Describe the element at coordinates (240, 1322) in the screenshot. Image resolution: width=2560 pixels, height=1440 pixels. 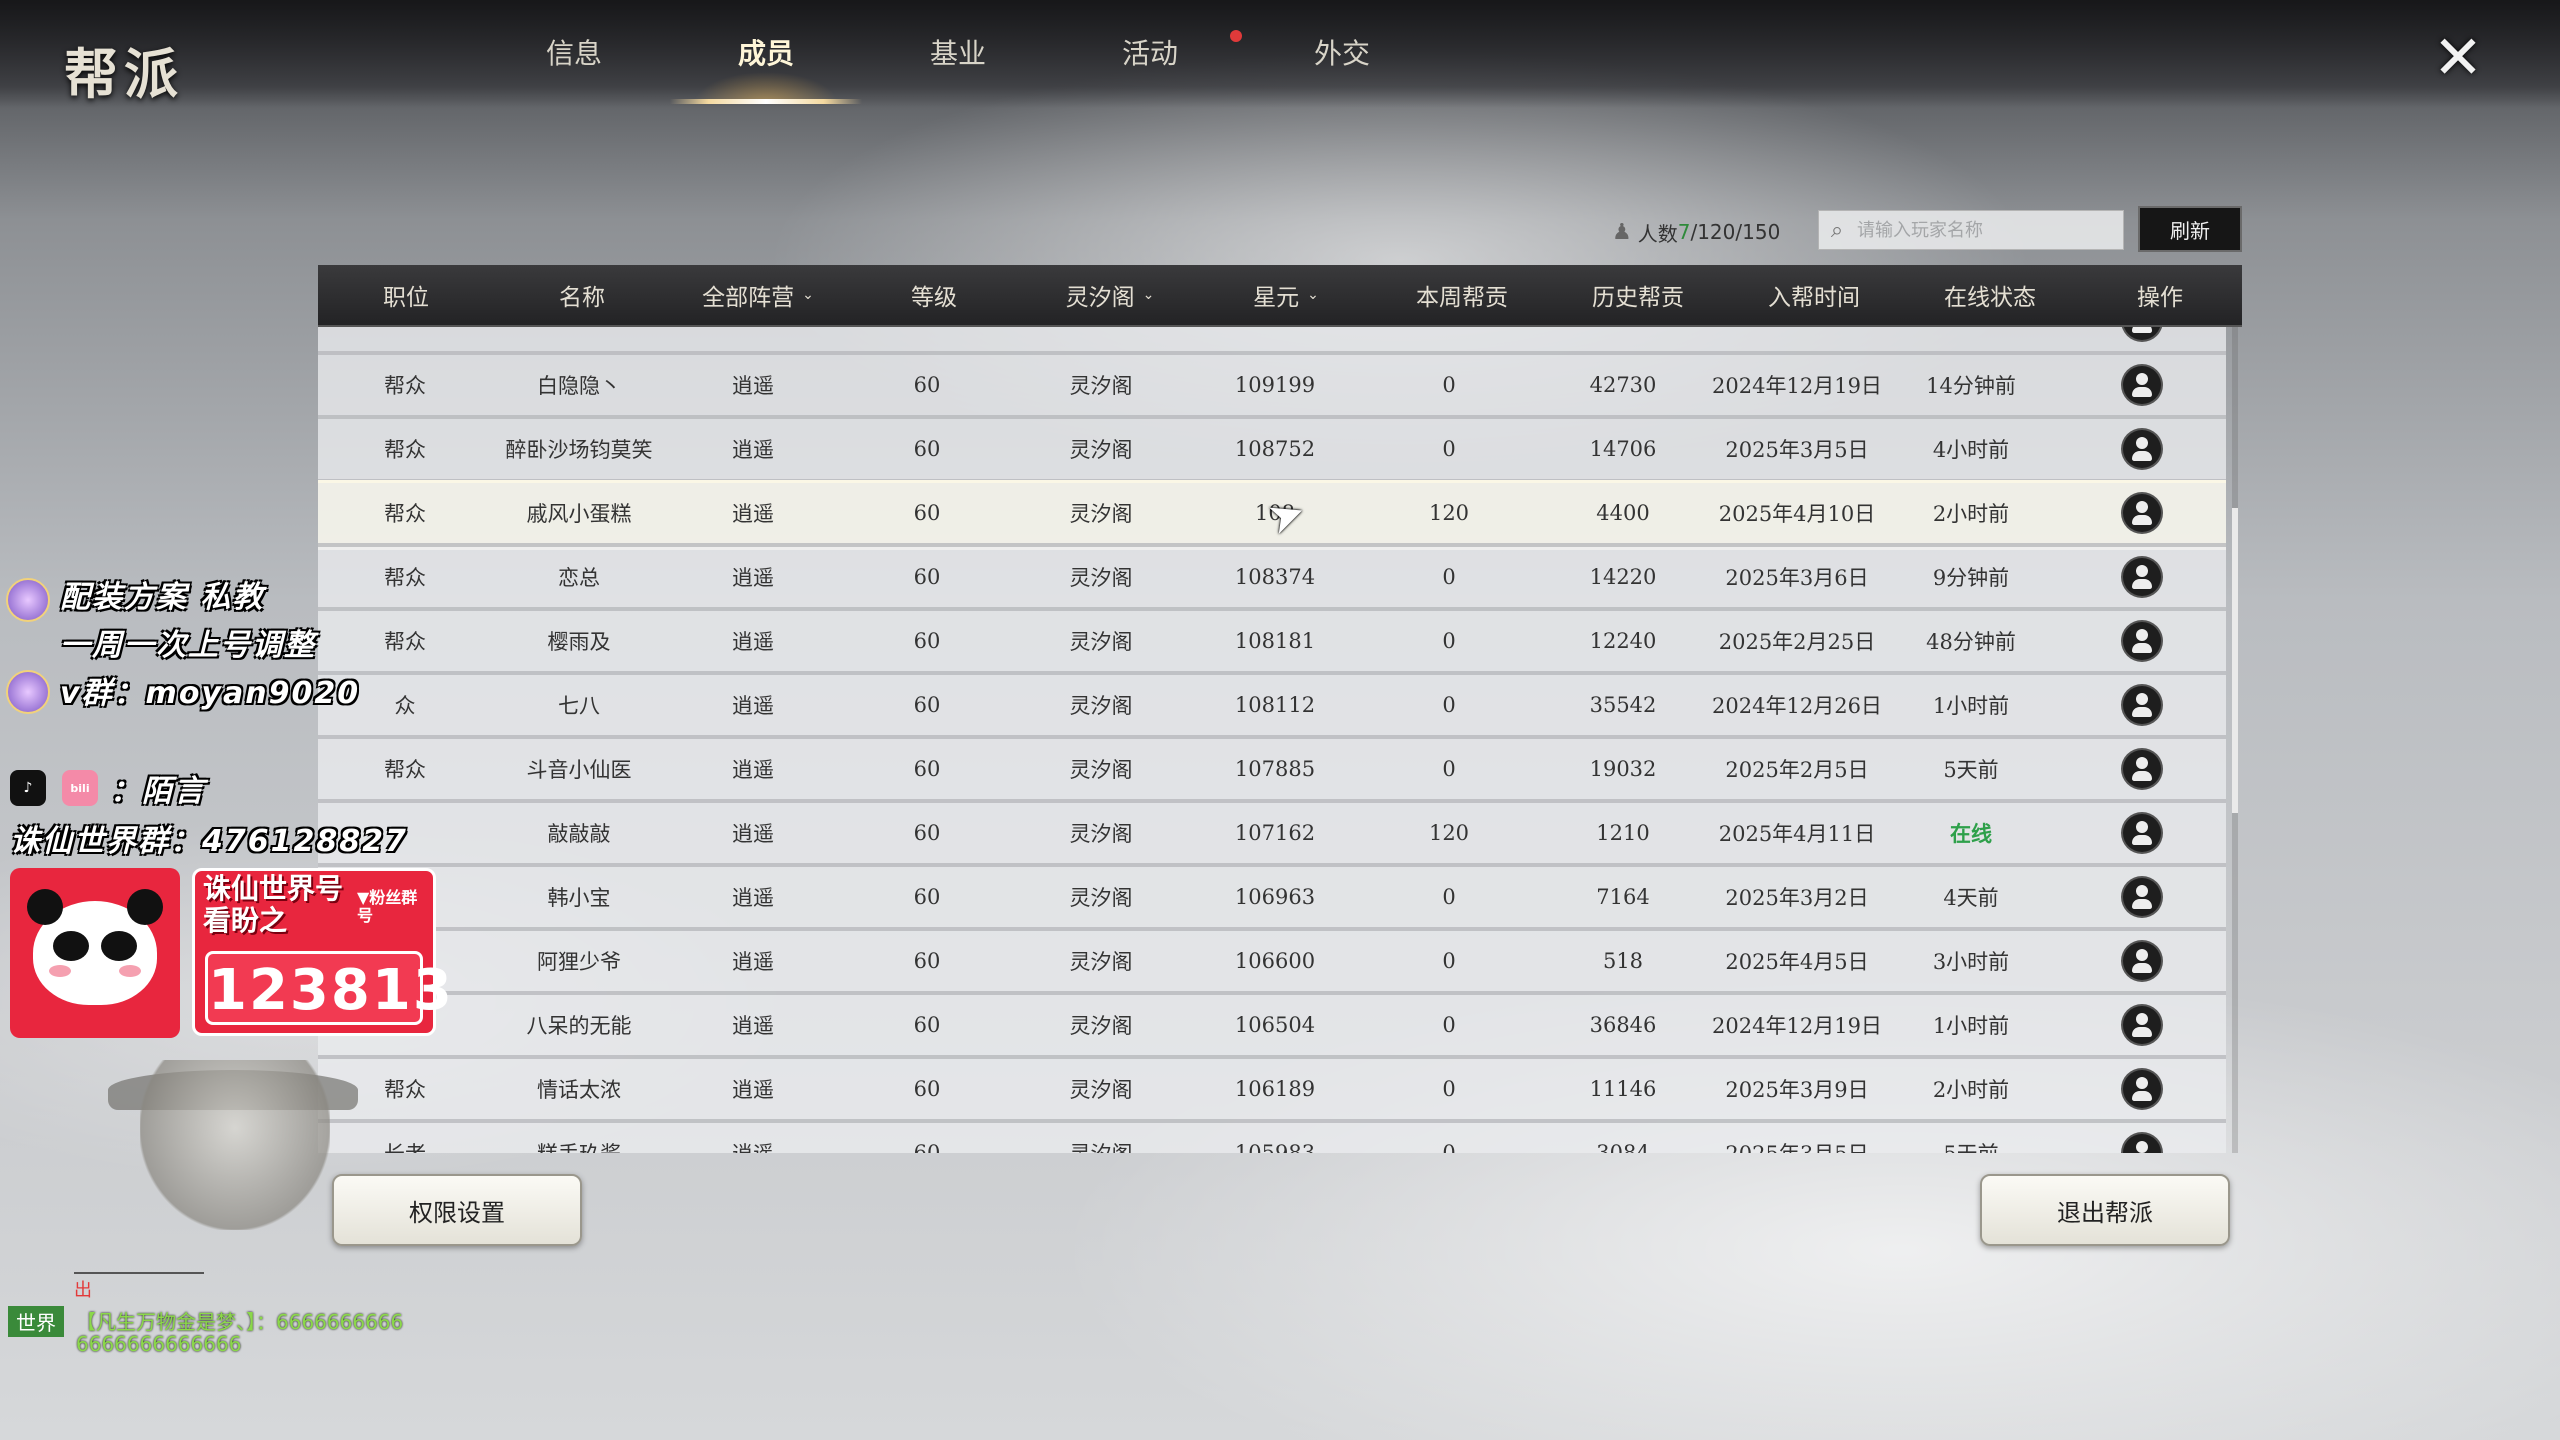
I see `chat-message: 【凡生万物金是梦、】：6666666666` at that location.